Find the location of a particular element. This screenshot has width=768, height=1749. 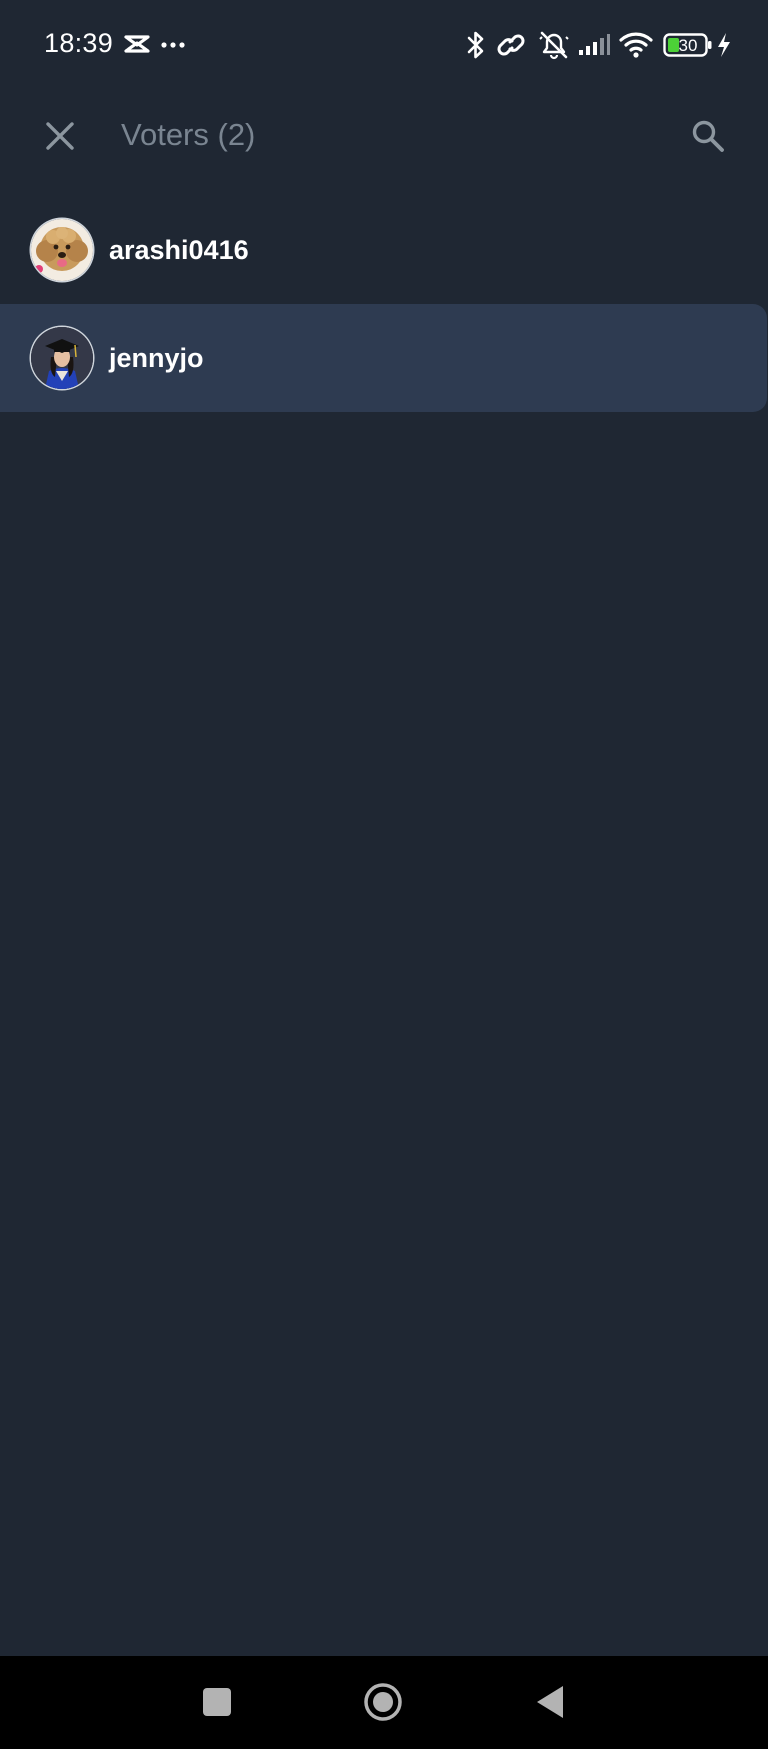

search-button is located at coordinates (708, 136).